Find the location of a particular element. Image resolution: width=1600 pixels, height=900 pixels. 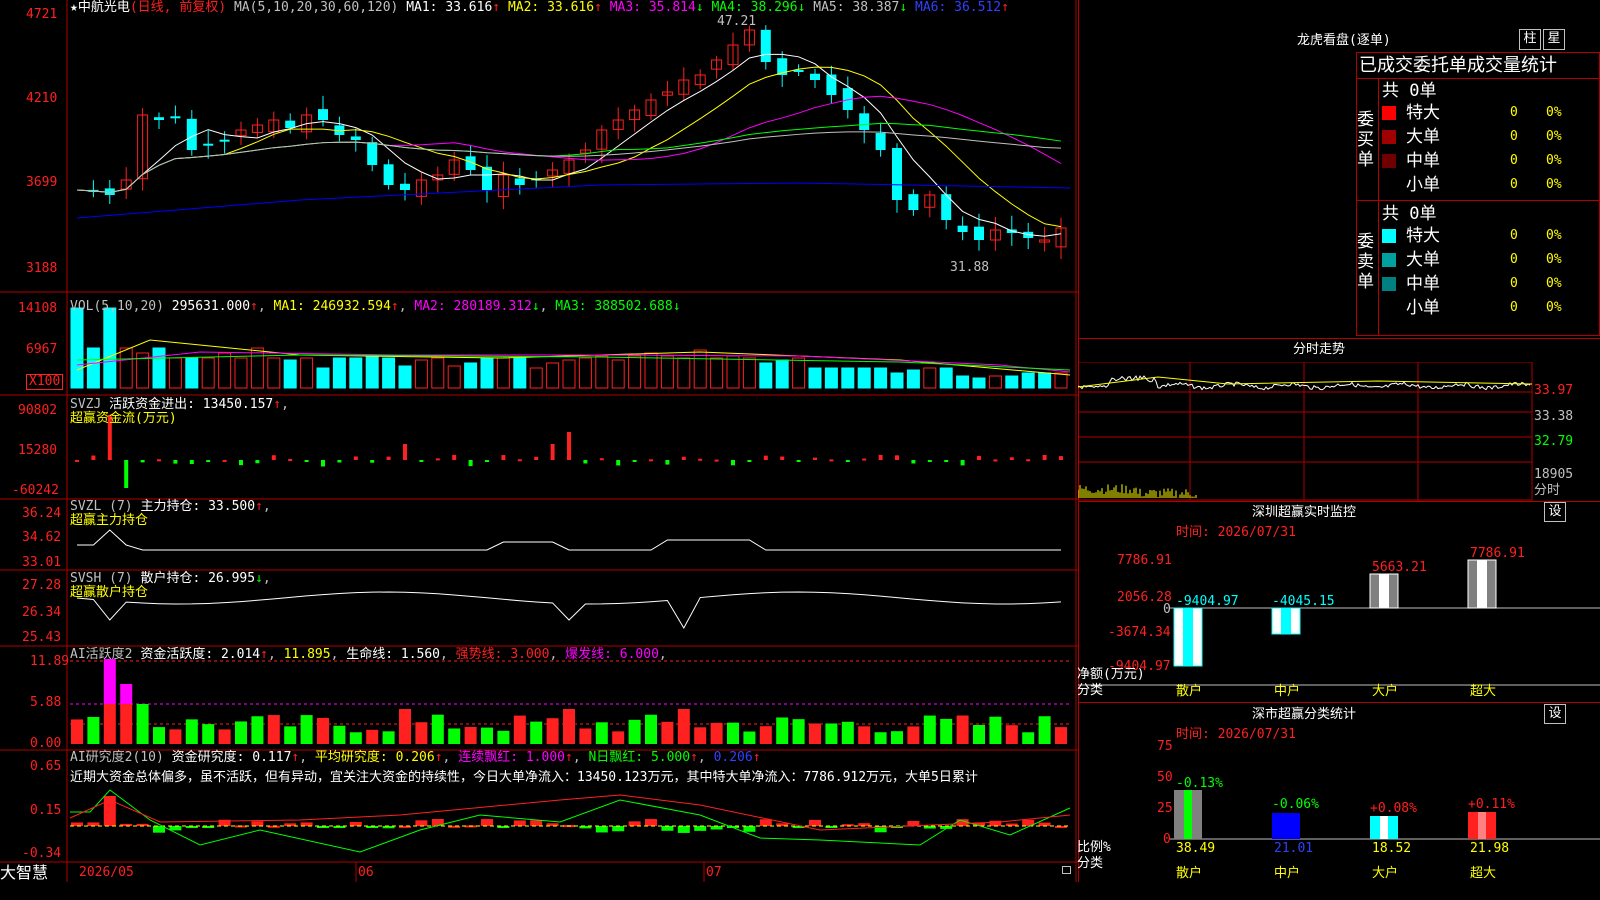

bar-view-button: 柱 is located at coordinates (1530, 39).